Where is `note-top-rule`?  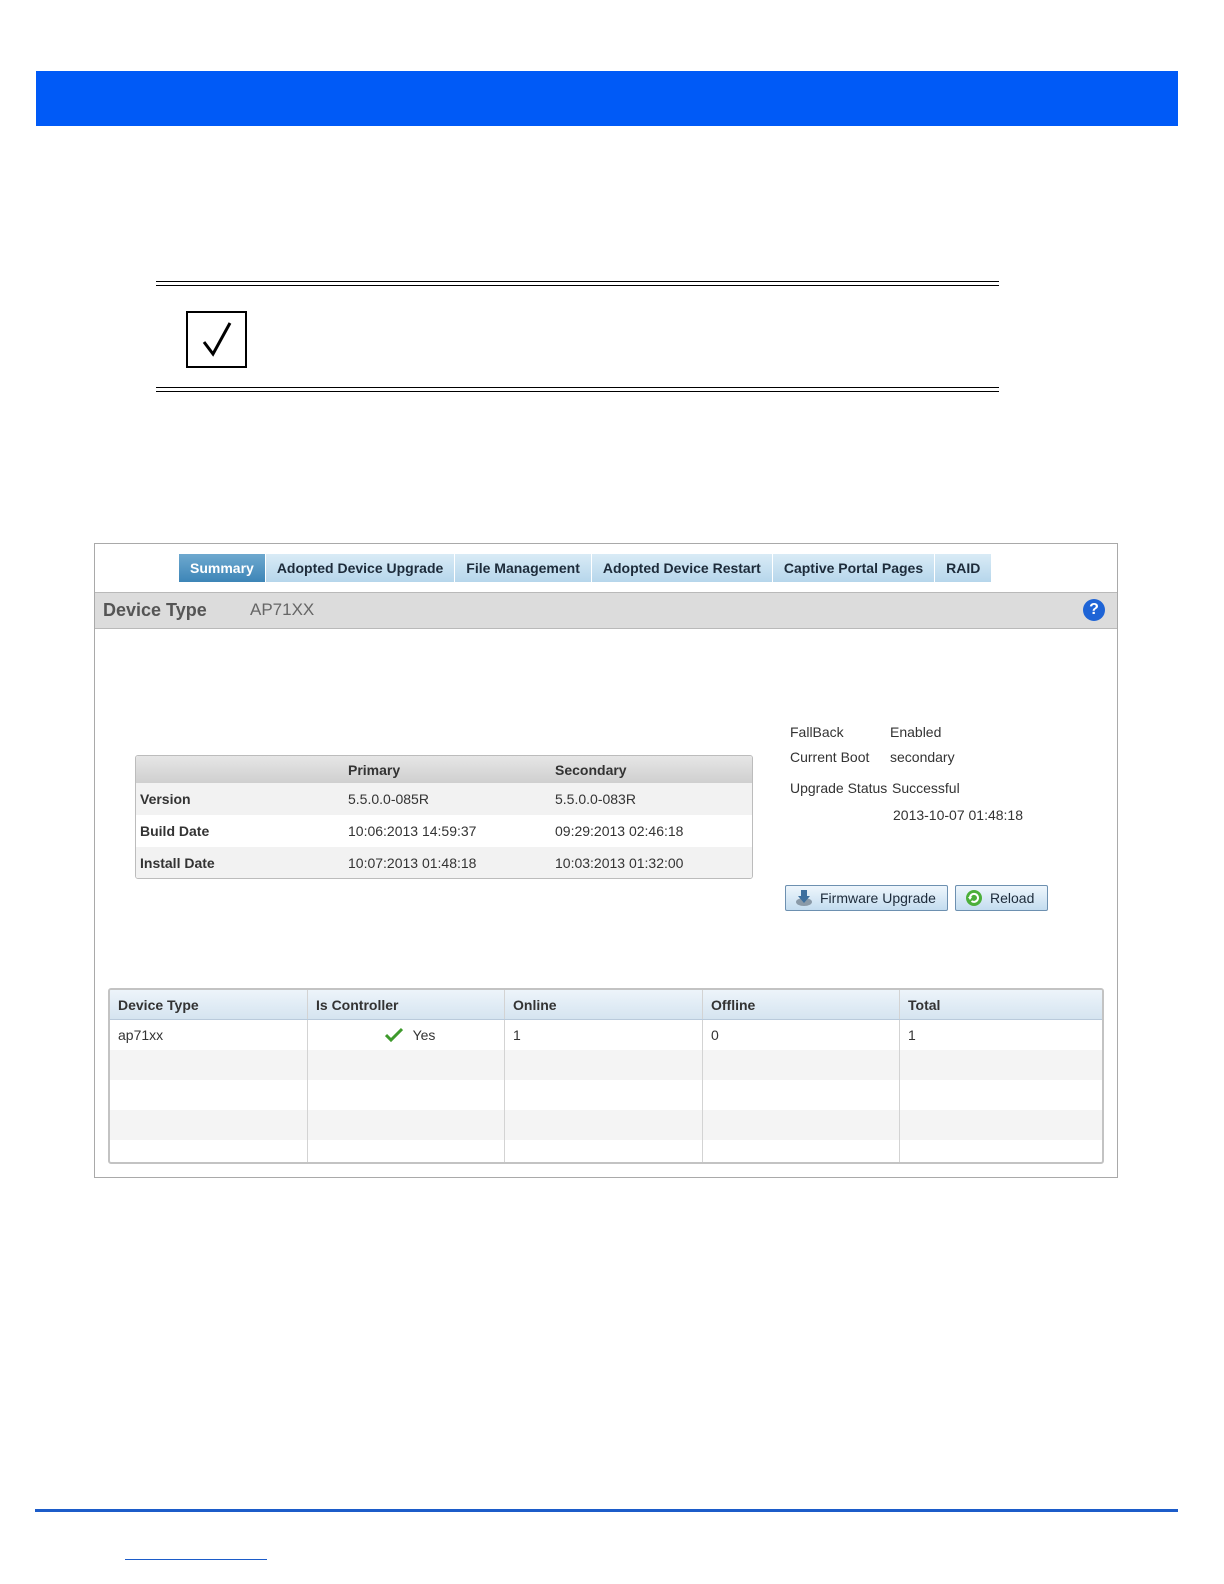 note-top-rule is located at coordinates (577, 283).